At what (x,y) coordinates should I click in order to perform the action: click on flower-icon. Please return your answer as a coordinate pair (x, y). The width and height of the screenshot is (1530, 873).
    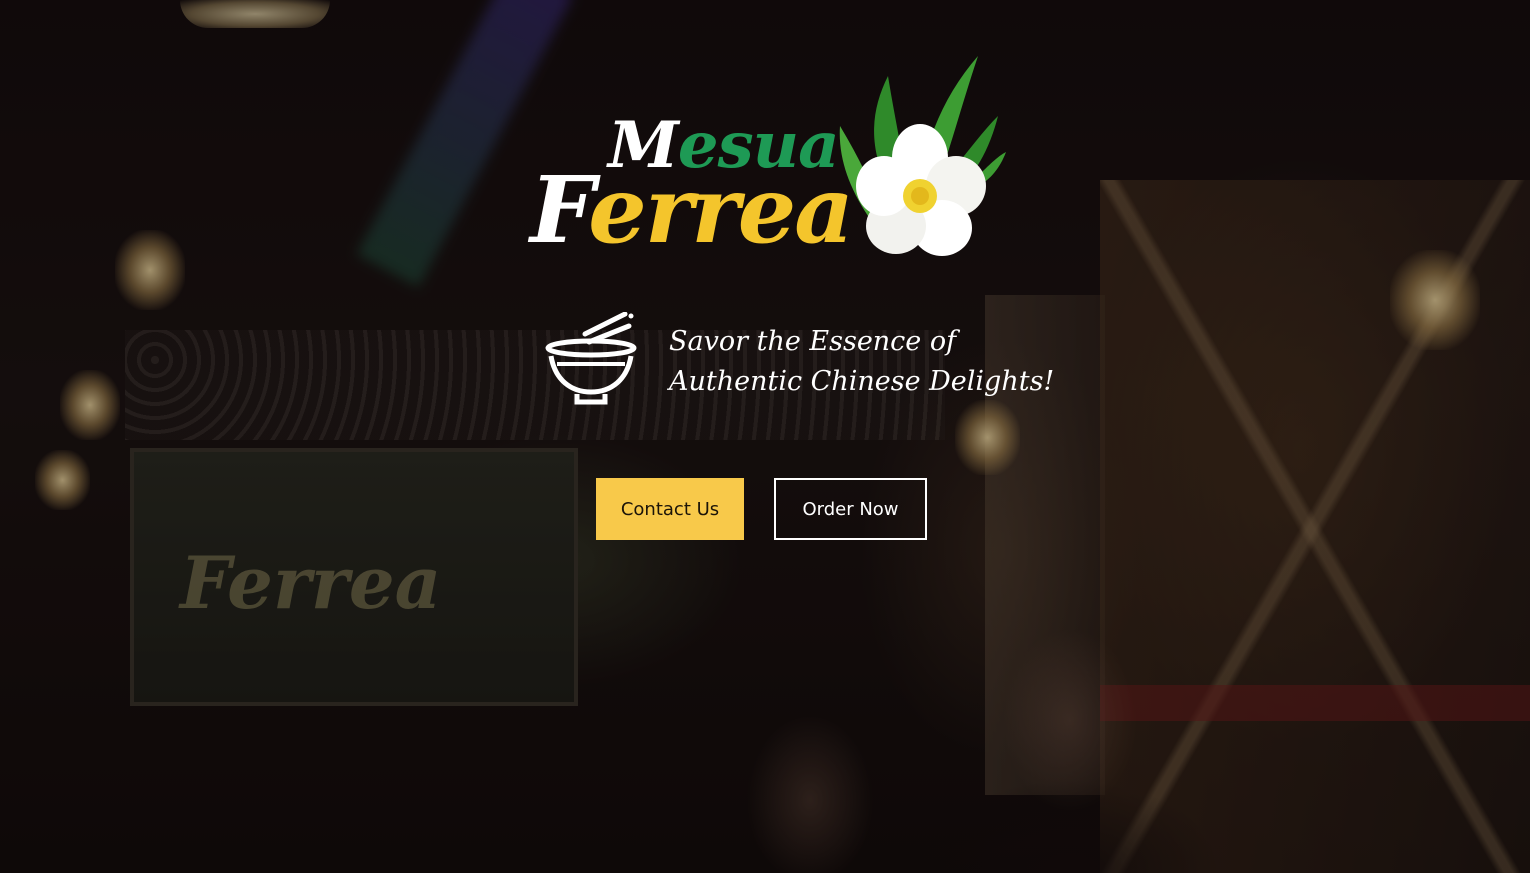
    Looking at the image, I should click on (922, 156).